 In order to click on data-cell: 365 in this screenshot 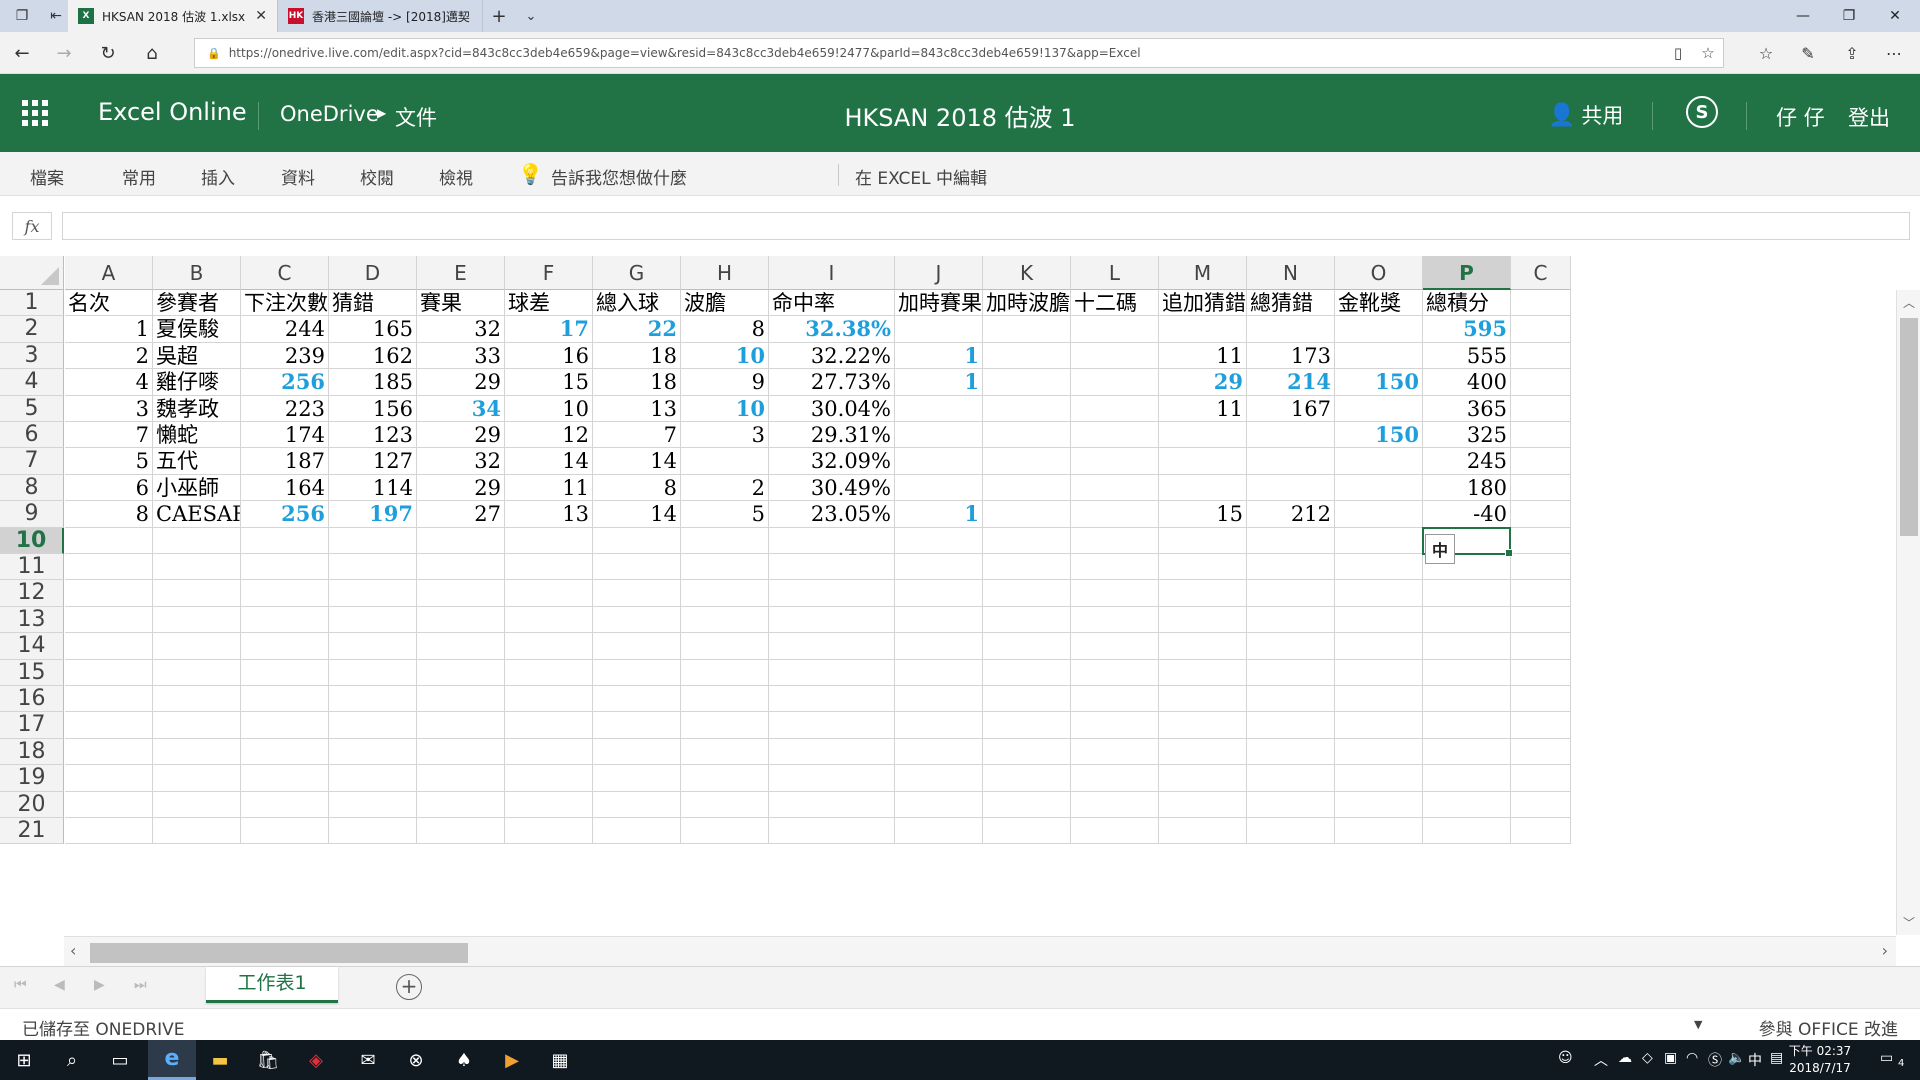, I will do `click(1467, 408)`.